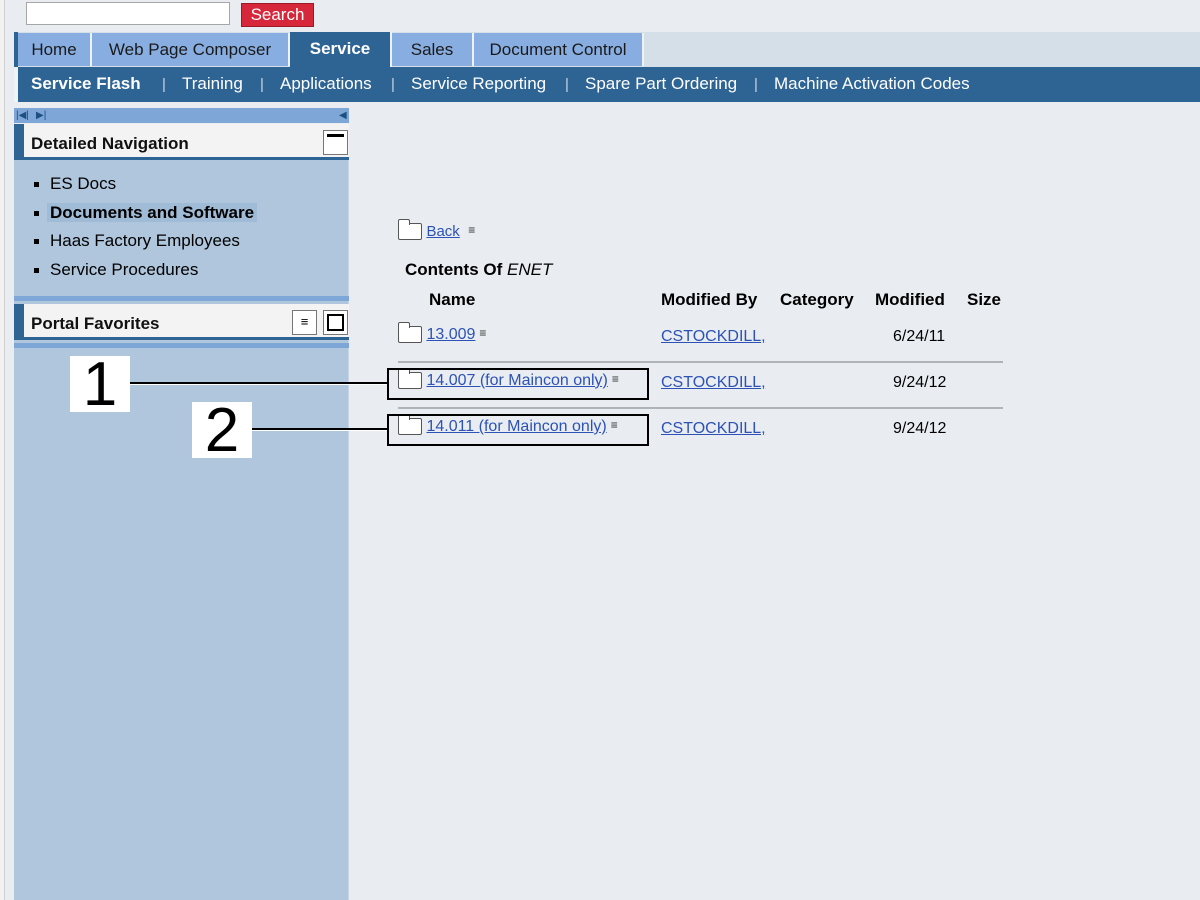 The image size is (1200, 900). Describe the element at coordinates (144, 270) in the screenshot. I see `nav-item-service-procedures: Service Procedures` at that location.